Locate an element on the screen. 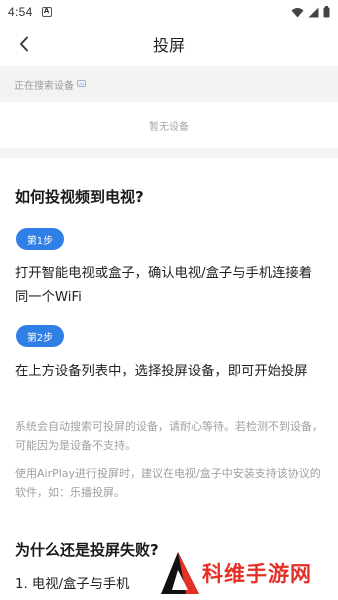 The image size is (338, 600). page-title: 投屏 is located at coordinates (168, 45).